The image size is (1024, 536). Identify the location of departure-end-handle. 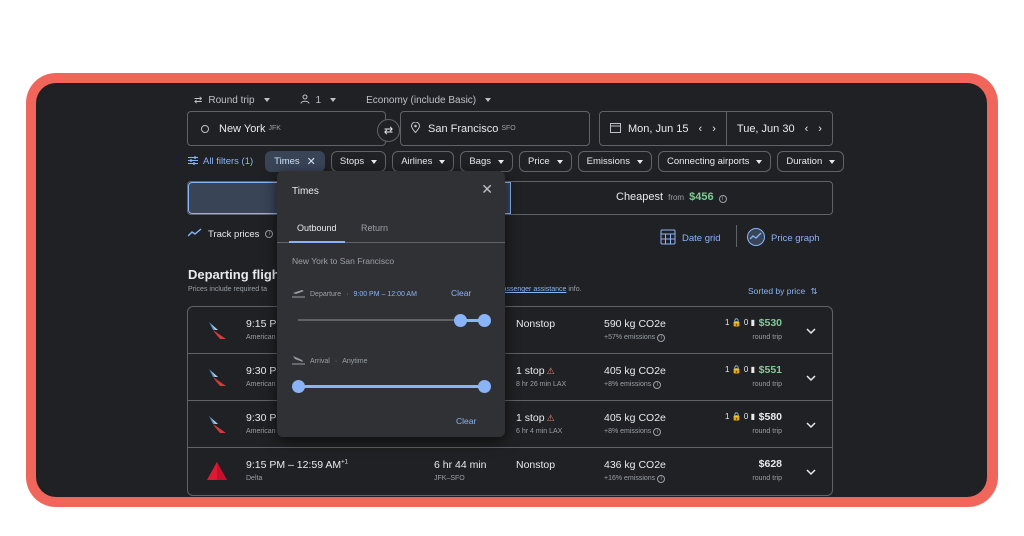
(484, 320).